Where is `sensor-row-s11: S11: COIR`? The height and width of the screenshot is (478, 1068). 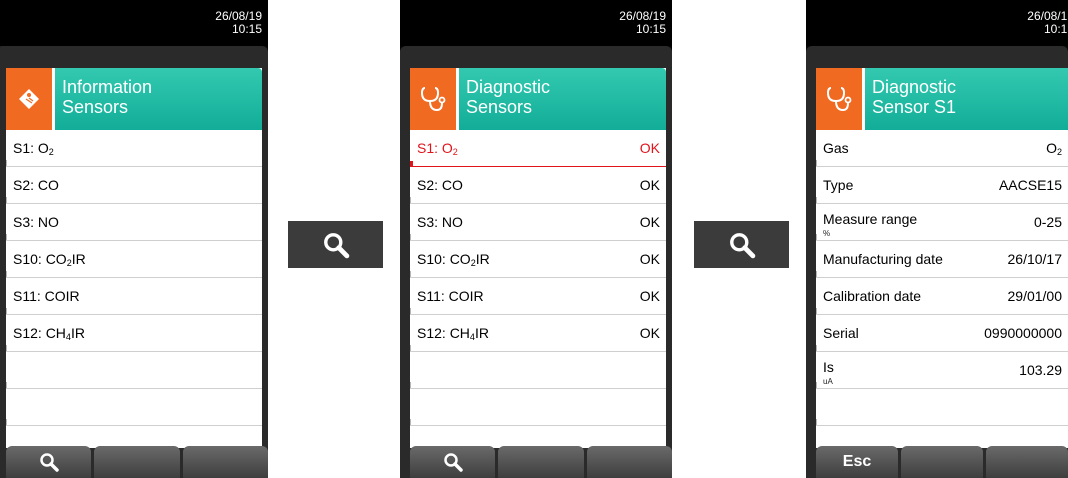
sensor-row-s11: S11: COIR is located at coordinates (134, 296).